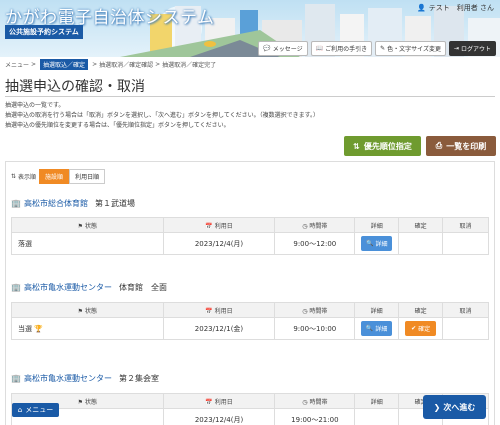  What do you see at coordinates (410, 48) in the screenshot?
I see `display-settings-button: ✎ 色・文字サイズ変更` at bounding box center [410, 48].